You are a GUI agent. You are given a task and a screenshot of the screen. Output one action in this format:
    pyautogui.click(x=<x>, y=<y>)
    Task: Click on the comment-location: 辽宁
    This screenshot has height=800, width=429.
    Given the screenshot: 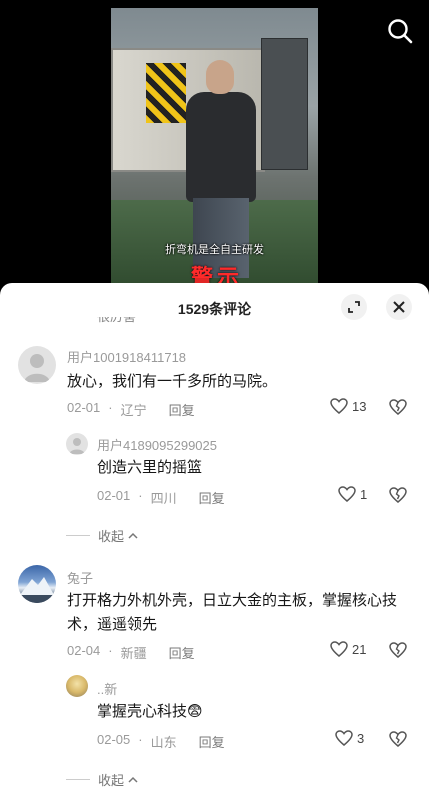 What is the action you would take?
    pyautogui.click(x=133, y=410)
    